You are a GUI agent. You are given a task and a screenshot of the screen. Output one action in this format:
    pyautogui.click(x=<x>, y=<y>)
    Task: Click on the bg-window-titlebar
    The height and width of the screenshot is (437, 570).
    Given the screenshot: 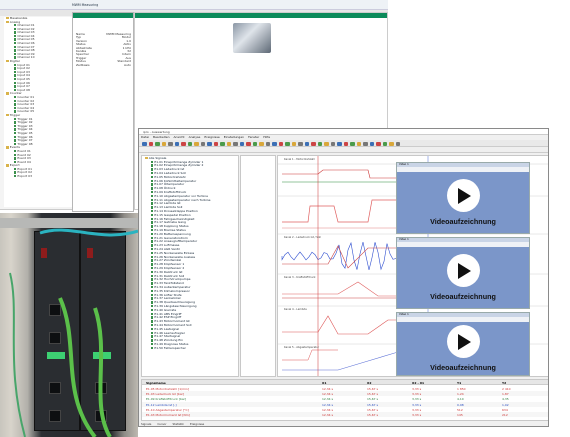 What is the action you would take?
    pyautogui.click(x=194, y=5)
    